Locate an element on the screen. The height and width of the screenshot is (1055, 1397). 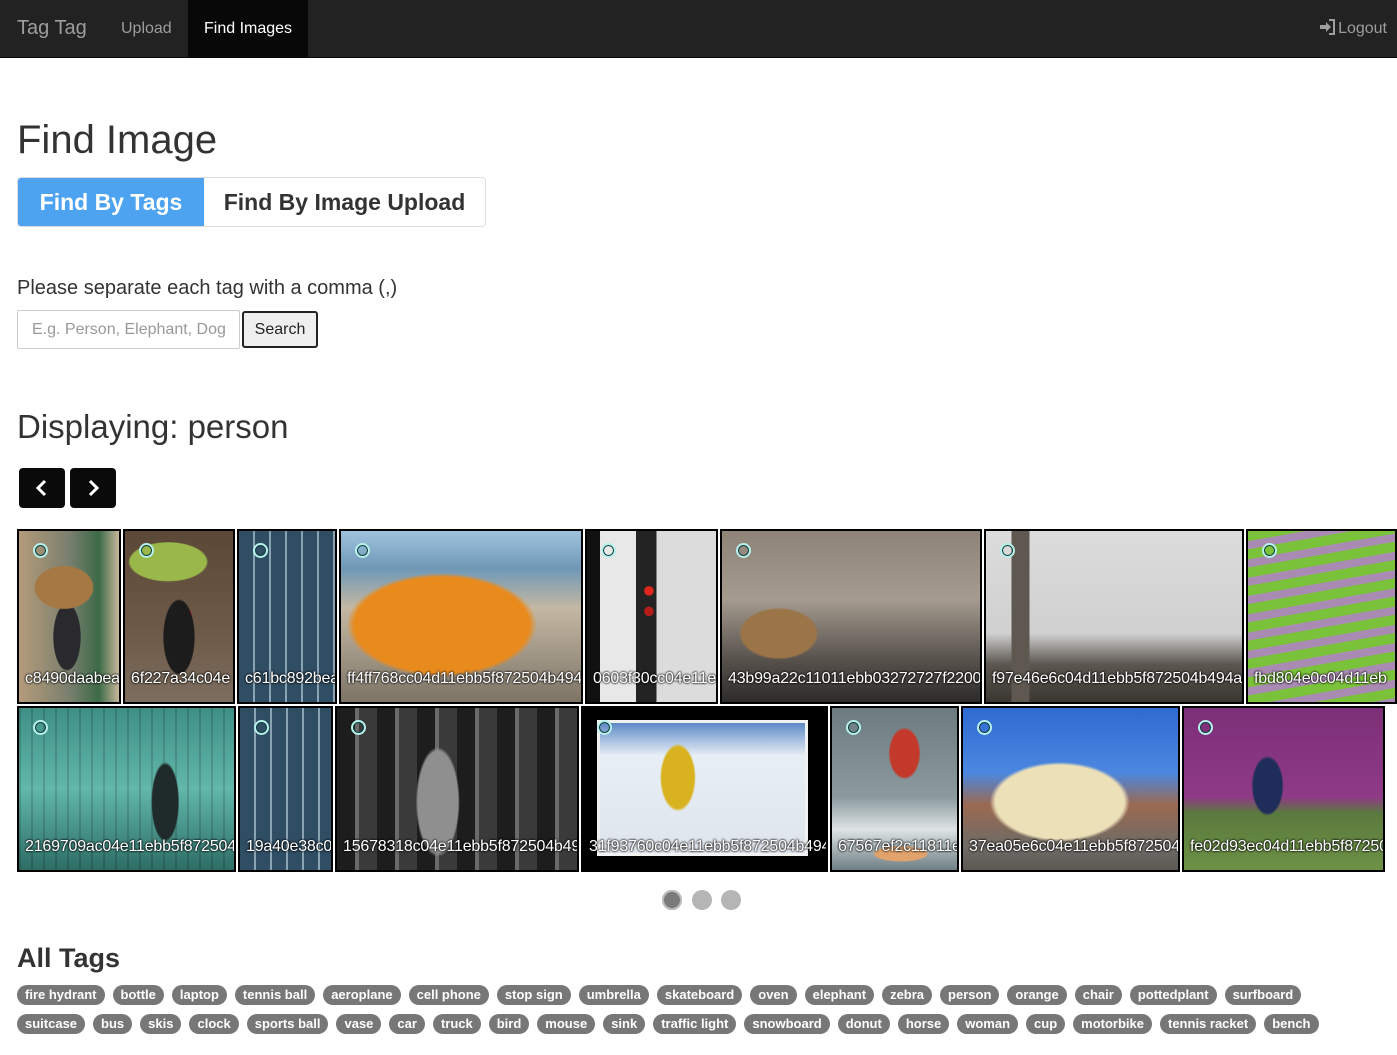
image-caption: c61bc892bea is located at coordinates (291, 678).